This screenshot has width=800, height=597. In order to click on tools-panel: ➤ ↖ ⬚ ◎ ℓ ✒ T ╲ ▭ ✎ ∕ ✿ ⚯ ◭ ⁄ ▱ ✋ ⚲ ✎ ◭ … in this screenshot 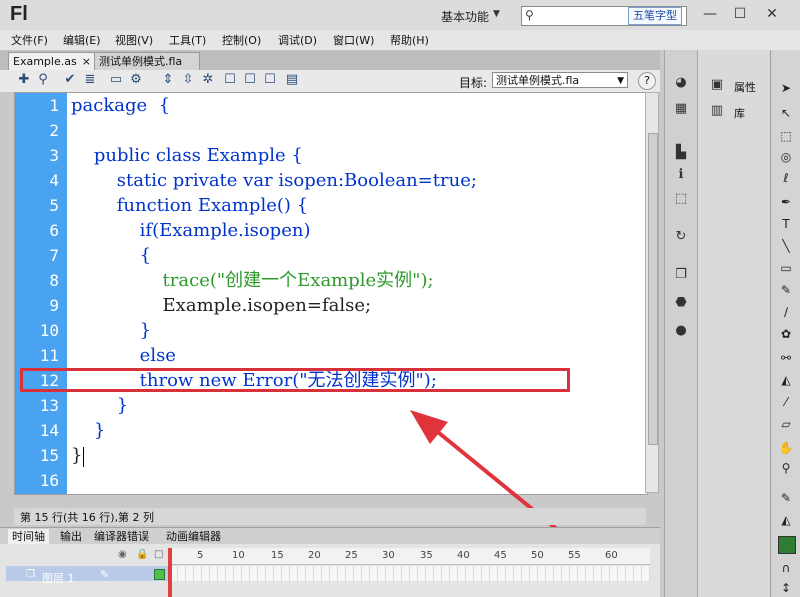, I will do `click(785, 323)`.